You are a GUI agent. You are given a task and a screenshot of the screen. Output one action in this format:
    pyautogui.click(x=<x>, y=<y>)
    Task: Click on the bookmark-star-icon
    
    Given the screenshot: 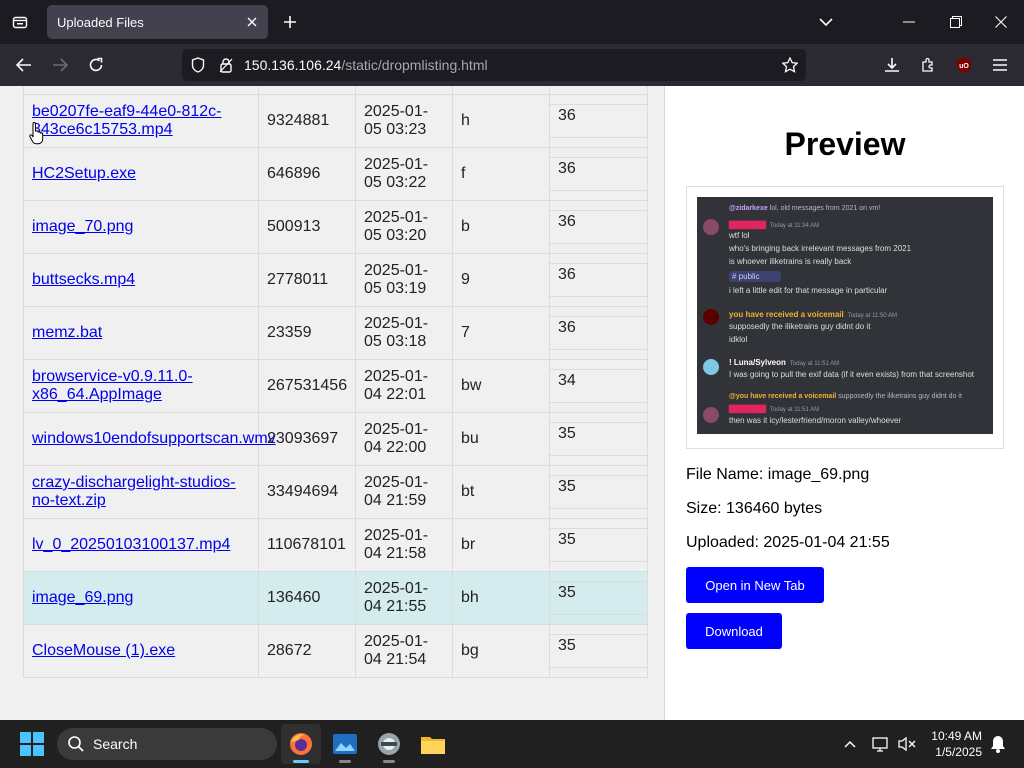 What is the action you would take?
    pyautogui.click(x=790, y=65)
    